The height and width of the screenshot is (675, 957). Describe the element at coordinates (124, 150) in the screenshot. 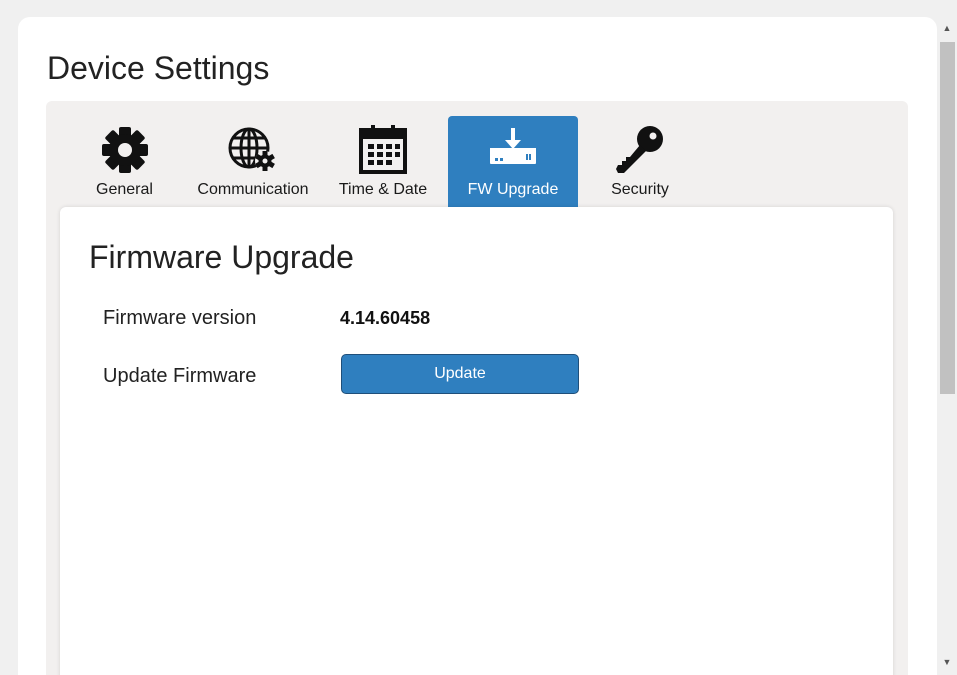

I see `gear-icon` at that location.